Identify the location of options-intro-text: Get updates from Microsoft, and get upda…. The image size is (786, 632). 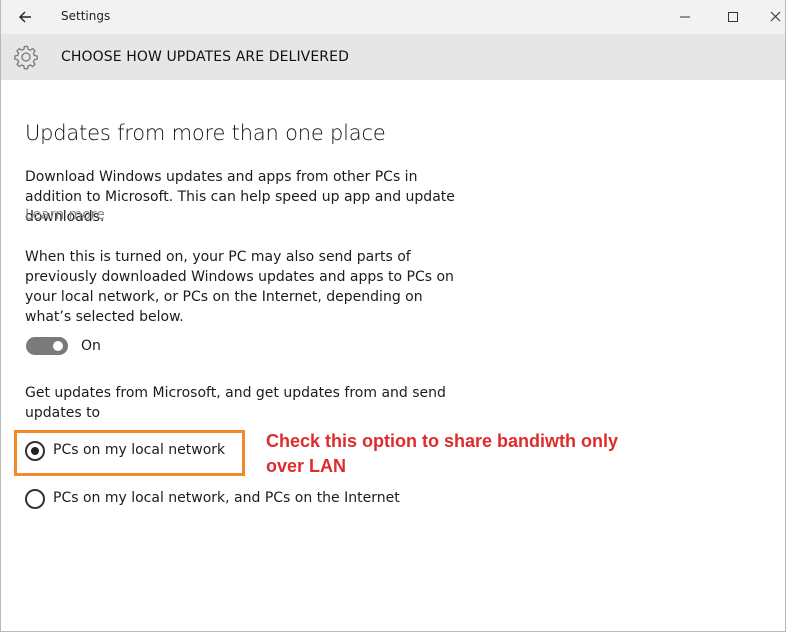
(235, 403).